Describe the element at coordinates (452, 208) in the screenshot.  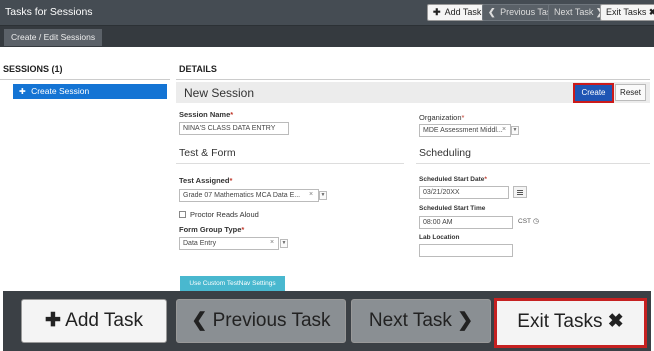
I see `scheduled-start-time-label: Scheduled Start Time` at that location.